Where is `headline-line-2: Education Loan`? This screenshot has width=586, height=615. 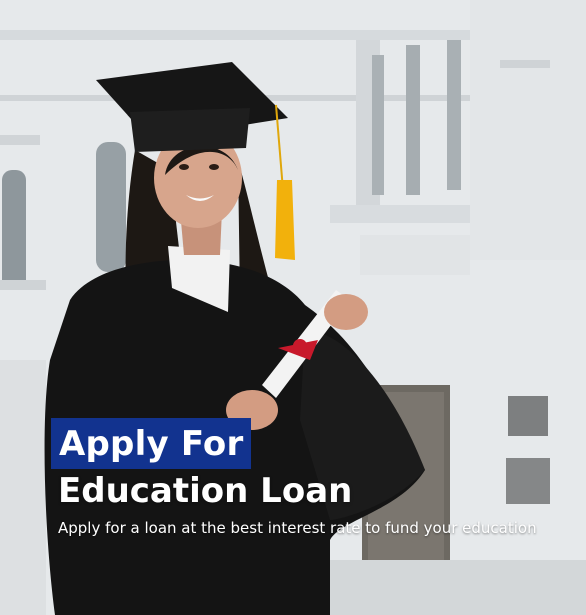 headline-line-2: Education Loan is located at coordinates (205, 491).